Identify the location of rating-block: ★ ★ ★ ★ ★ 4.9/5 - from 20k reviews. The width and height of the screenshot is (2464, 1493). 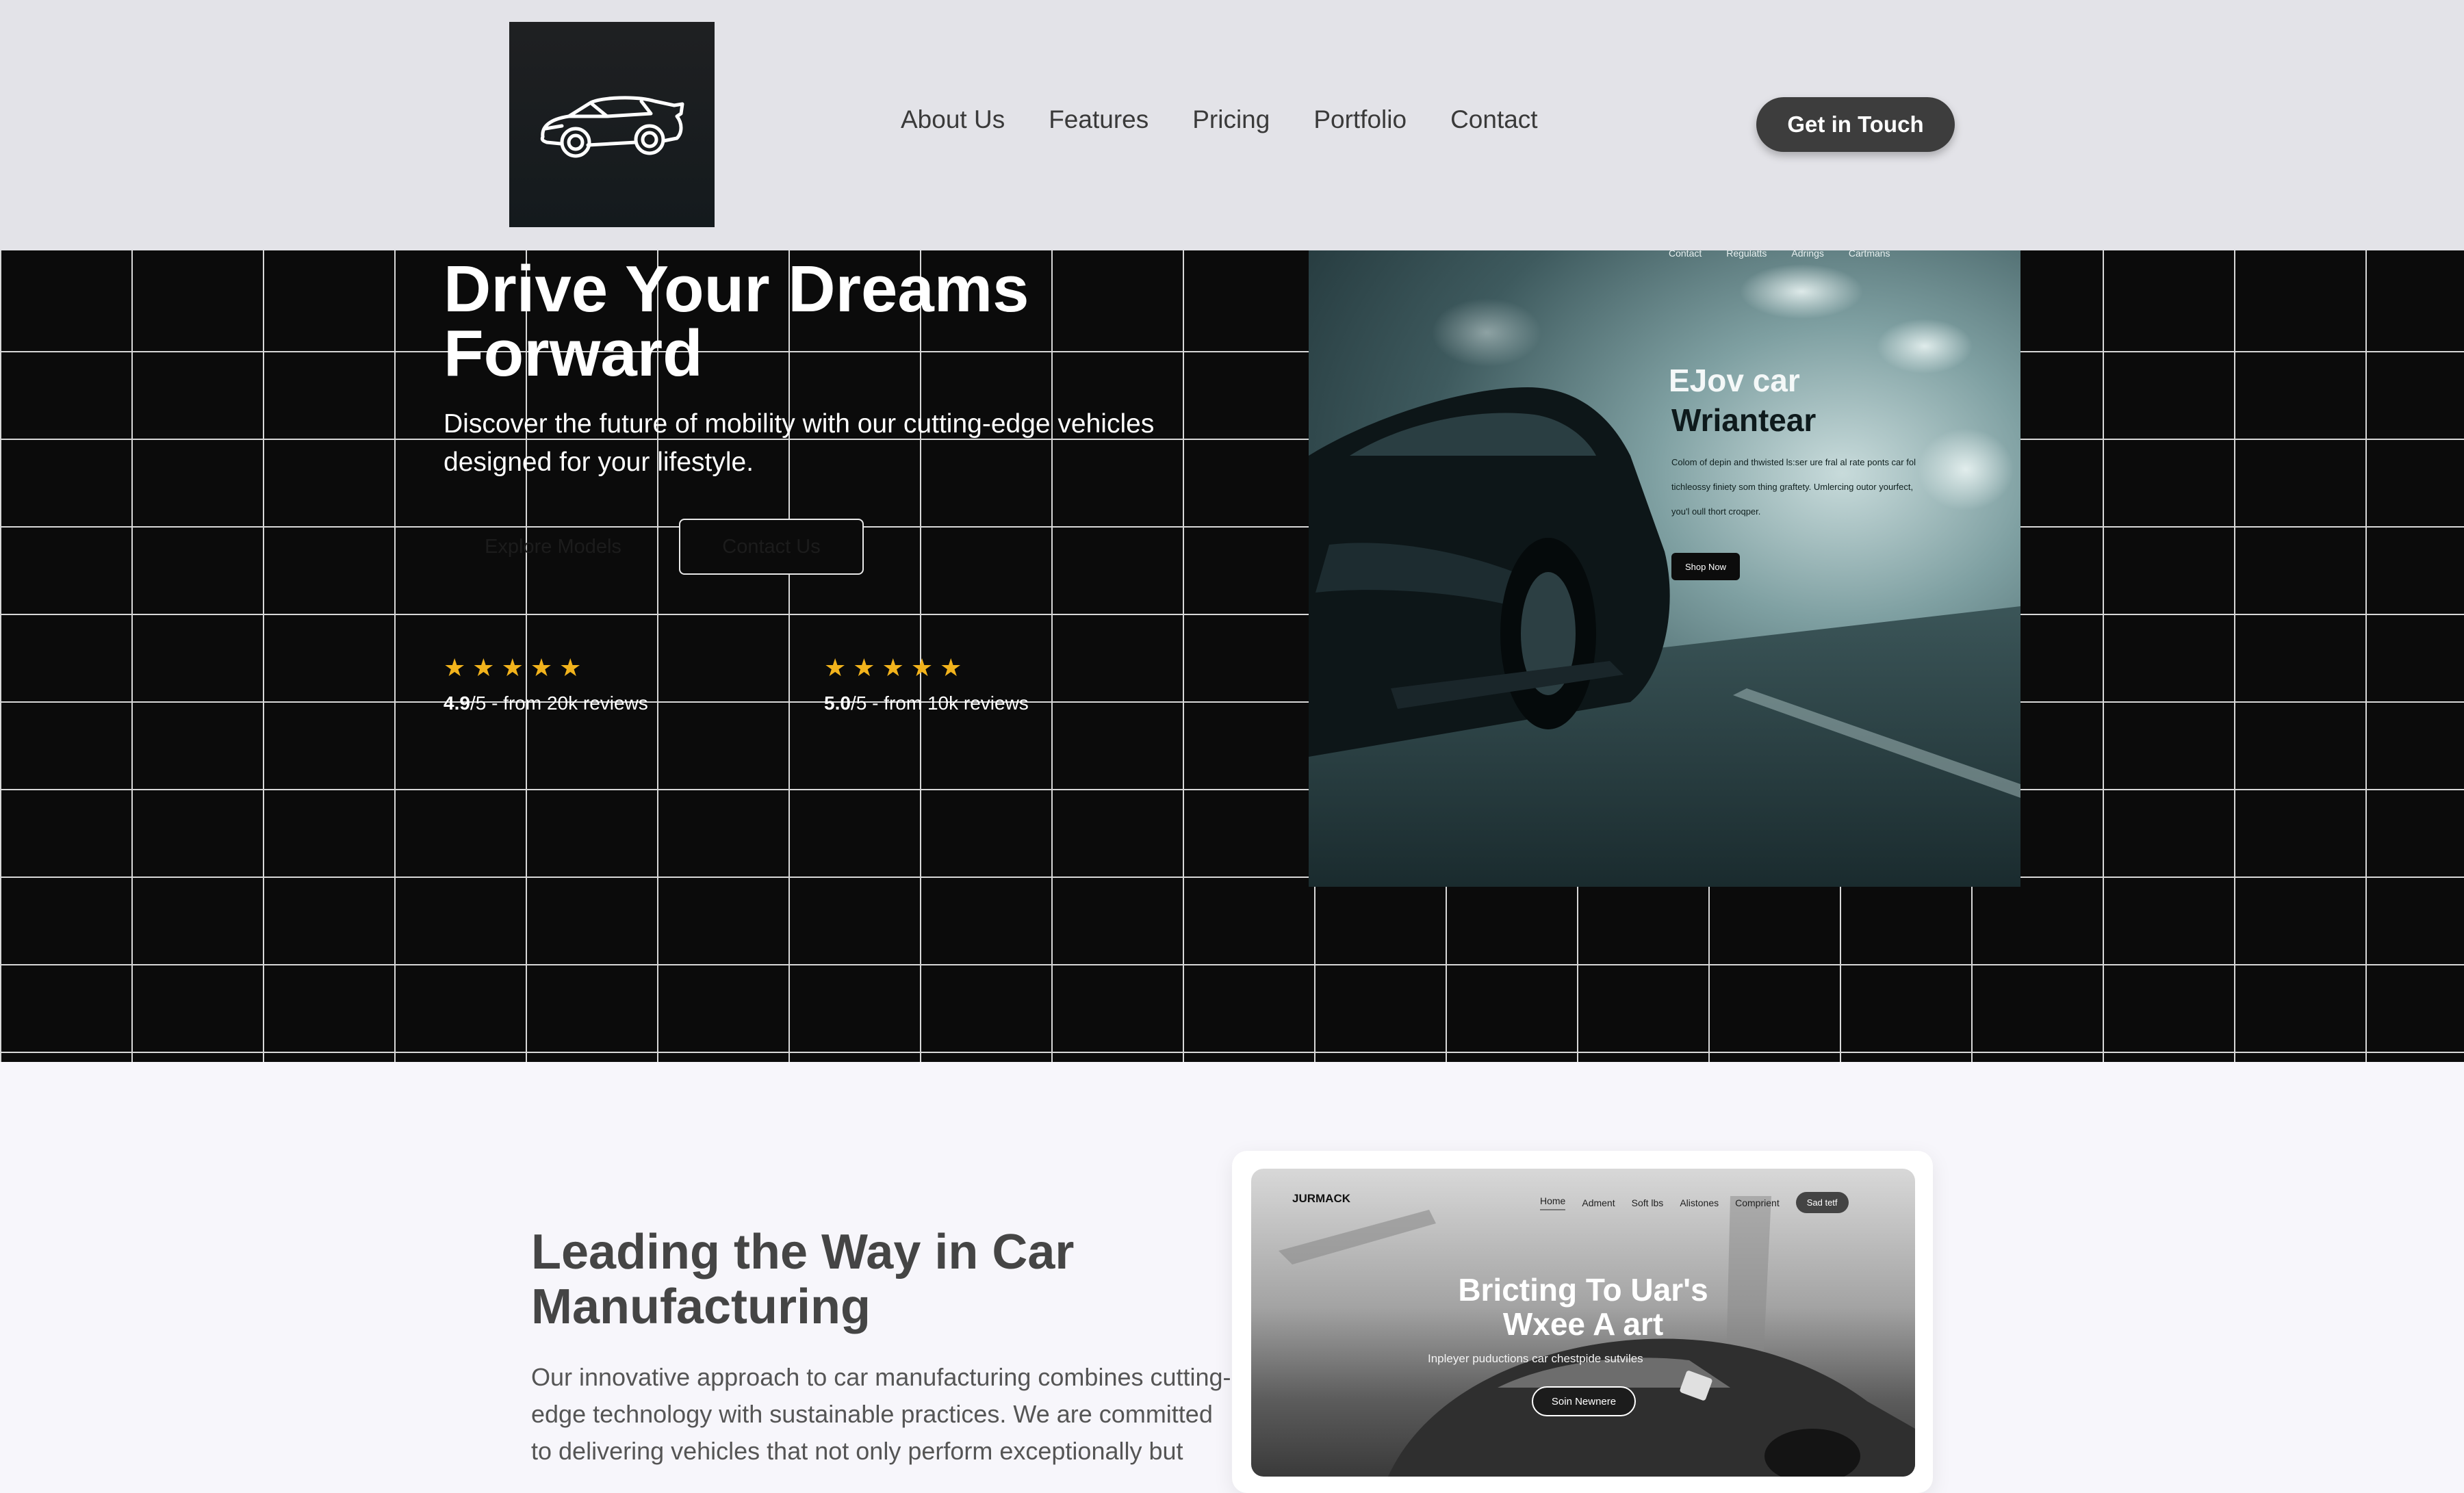
(546, 684).